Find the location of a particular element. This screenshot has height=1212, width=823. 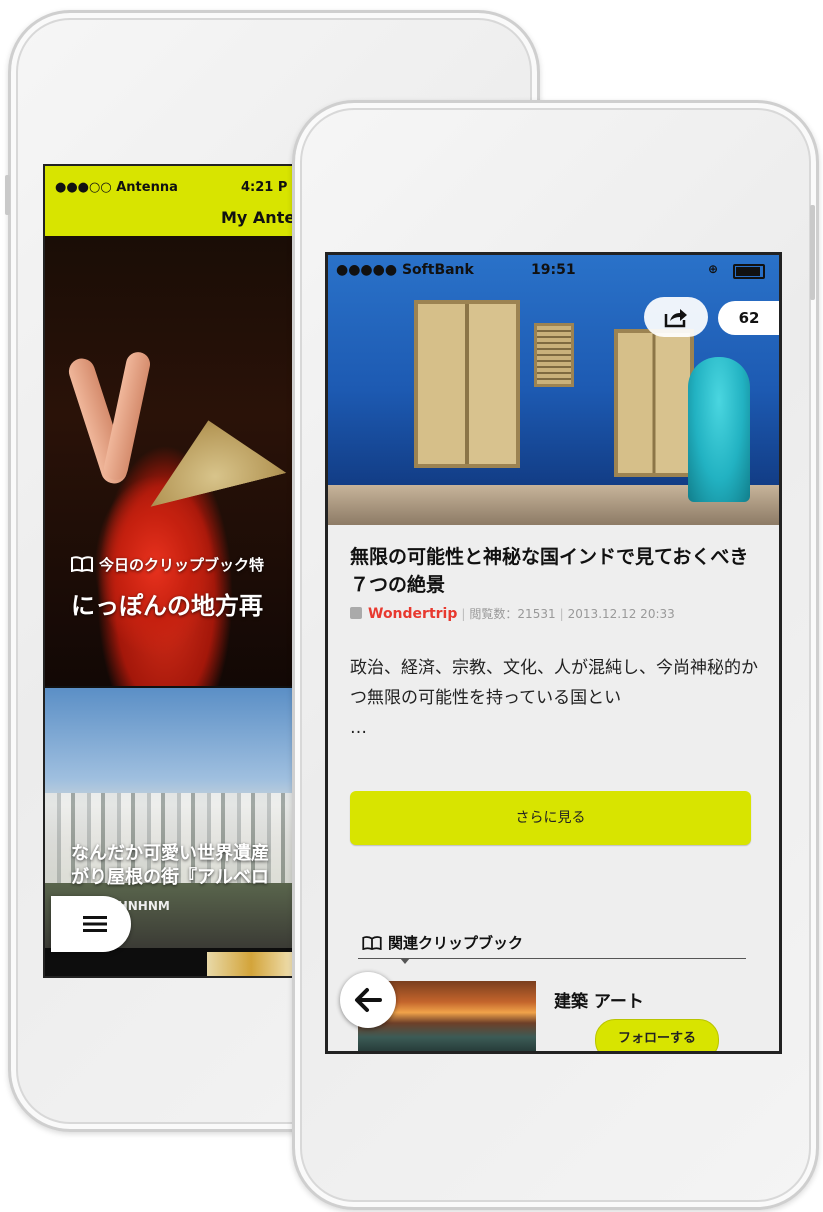

carrier-label: ●●●●● SoftBank is located at coordinates (405, 270).